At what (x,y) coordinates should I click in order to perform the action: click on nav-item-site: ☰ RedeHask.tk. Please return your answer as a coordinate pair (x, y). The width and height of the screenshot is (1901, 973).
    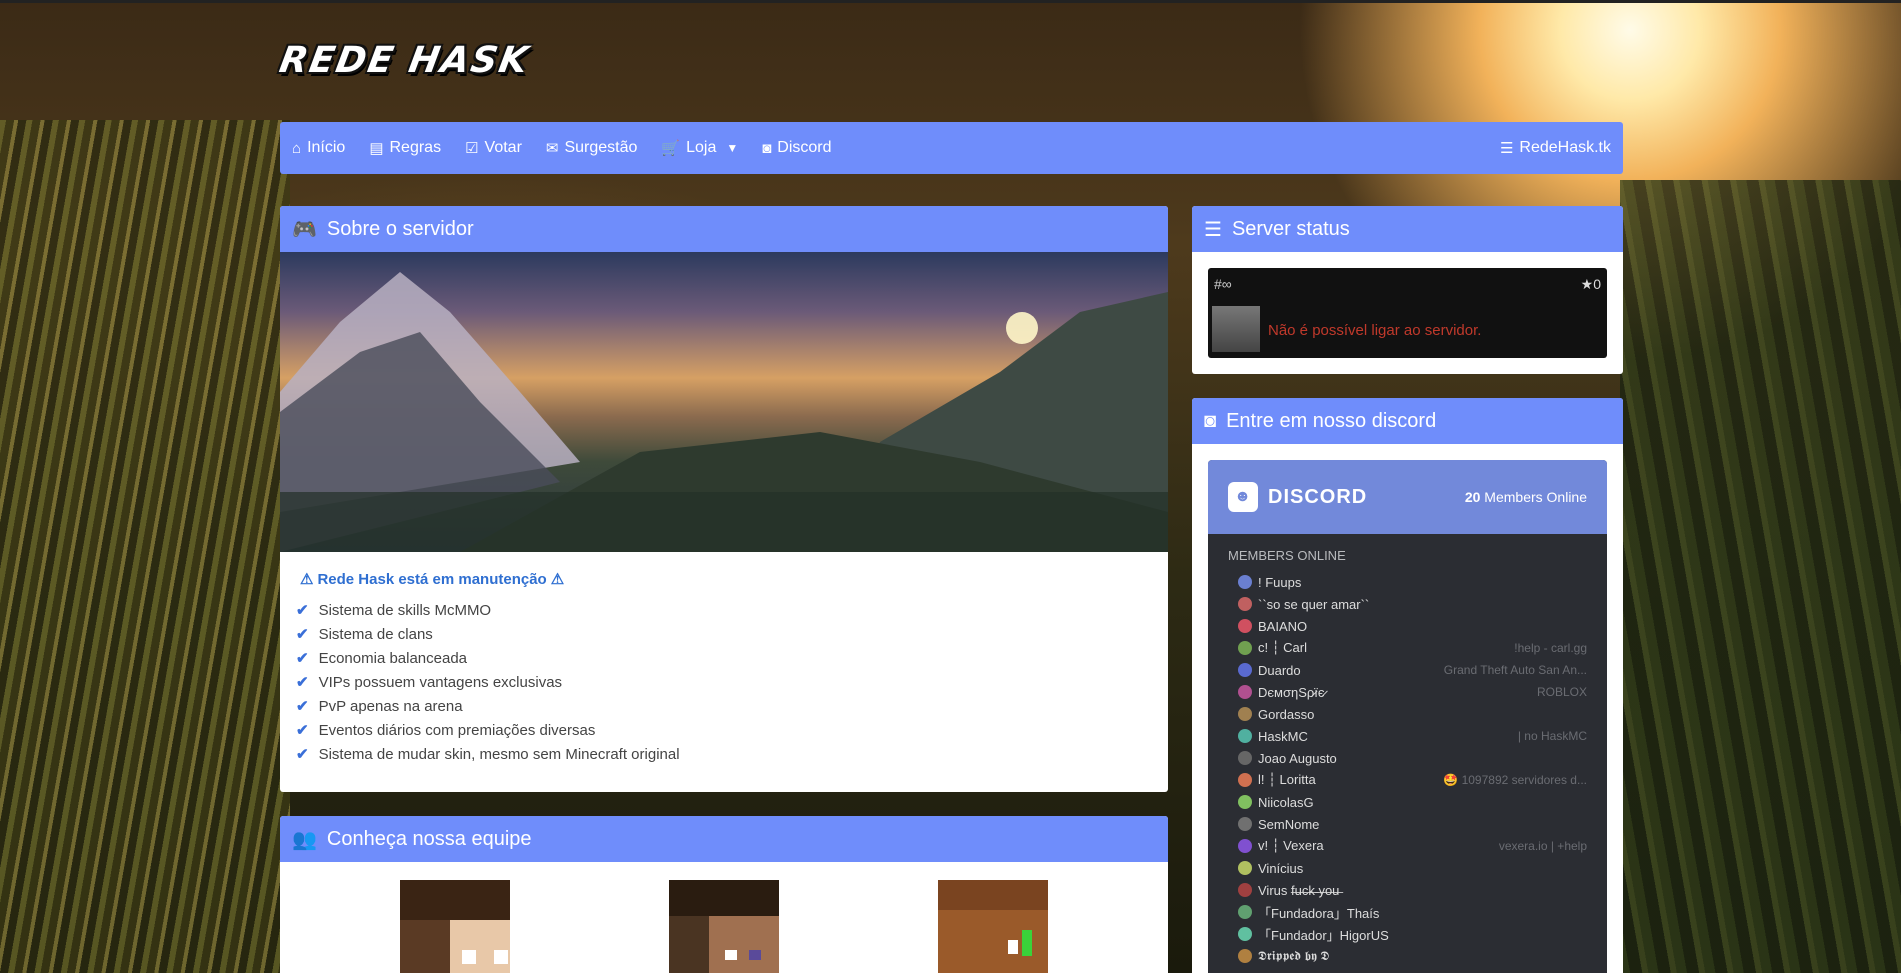
    Looking at the image, I should click on (1555, 148).